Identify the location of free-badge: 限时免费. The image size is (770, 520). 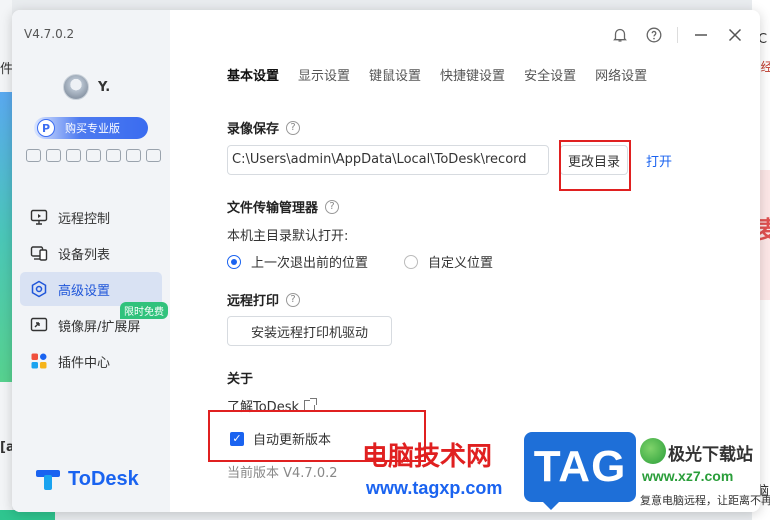
(144, 310).